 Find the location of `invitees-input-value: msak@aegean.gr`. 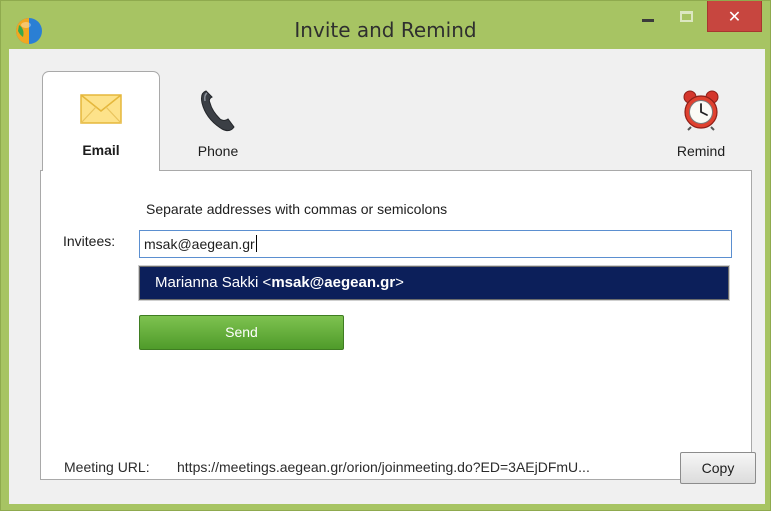

invitees-input-value: msak@aegean.gr is located at coordinates (199, 244).